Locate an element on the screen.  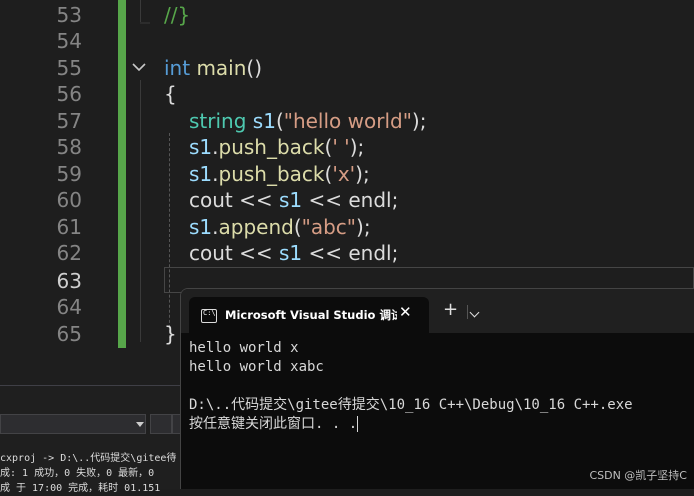
code-line-62: cout << s1 << endl; is located at coordinates (293, 253).